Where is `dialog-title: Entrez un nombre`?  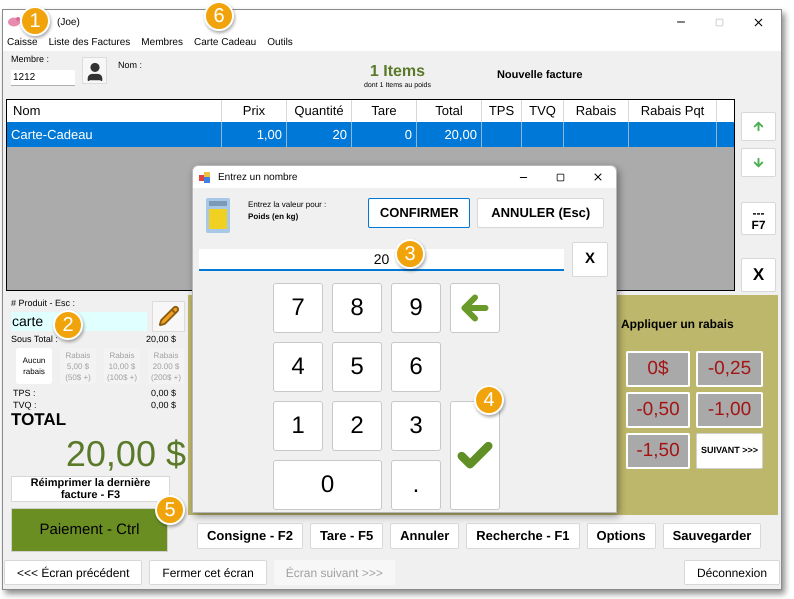 dialog-title: Entrez un nombre is located at coordinates (258, 177).